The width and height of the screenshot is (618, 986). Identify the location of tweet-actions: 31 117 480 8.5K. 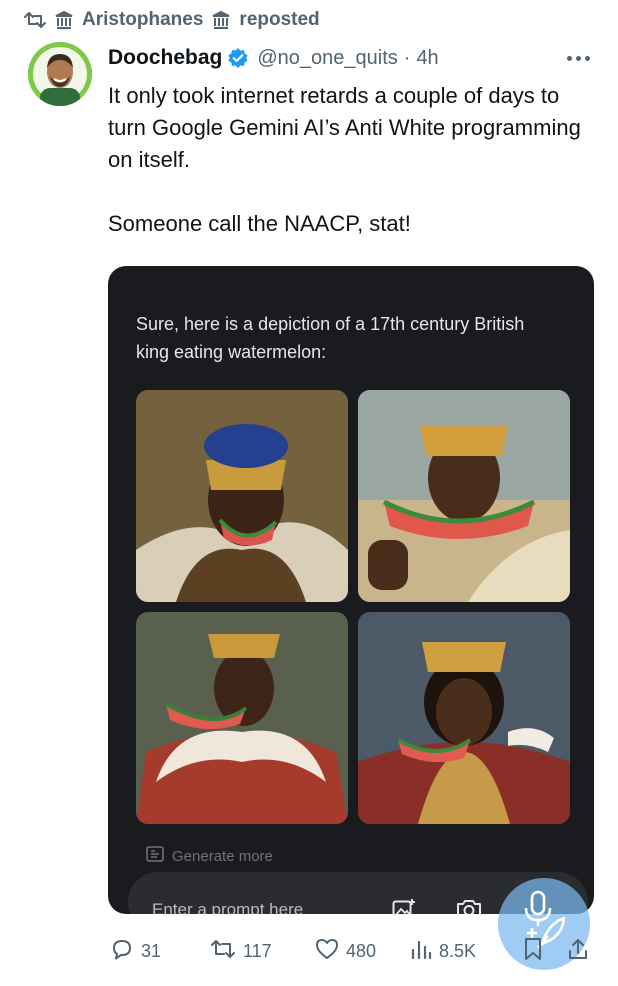
(355, 951).